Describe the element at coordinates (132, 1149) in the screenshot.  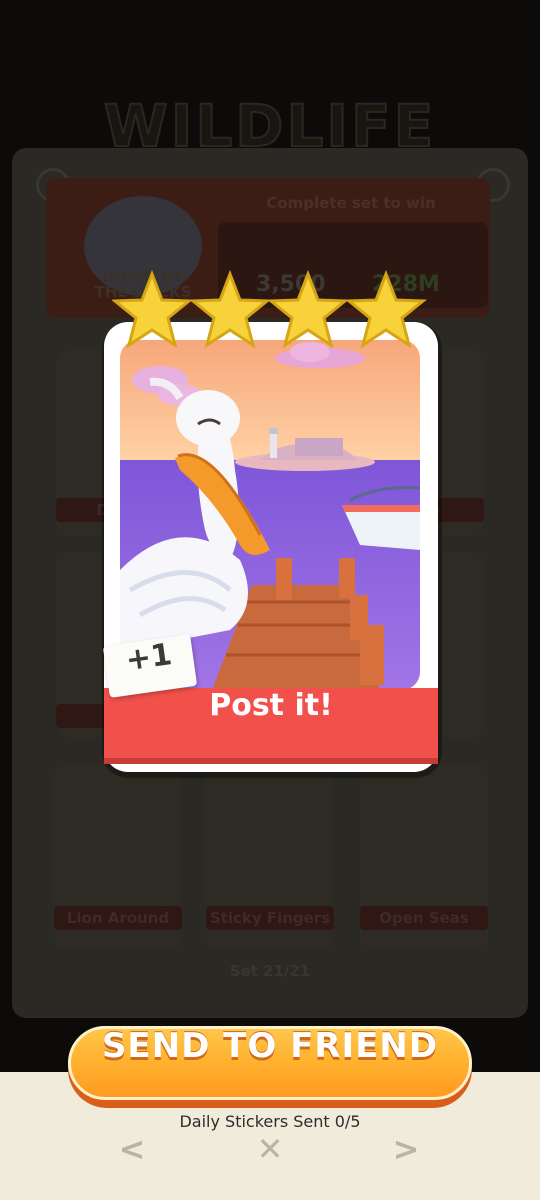
I see `chevron-left-icon: <` at that location.